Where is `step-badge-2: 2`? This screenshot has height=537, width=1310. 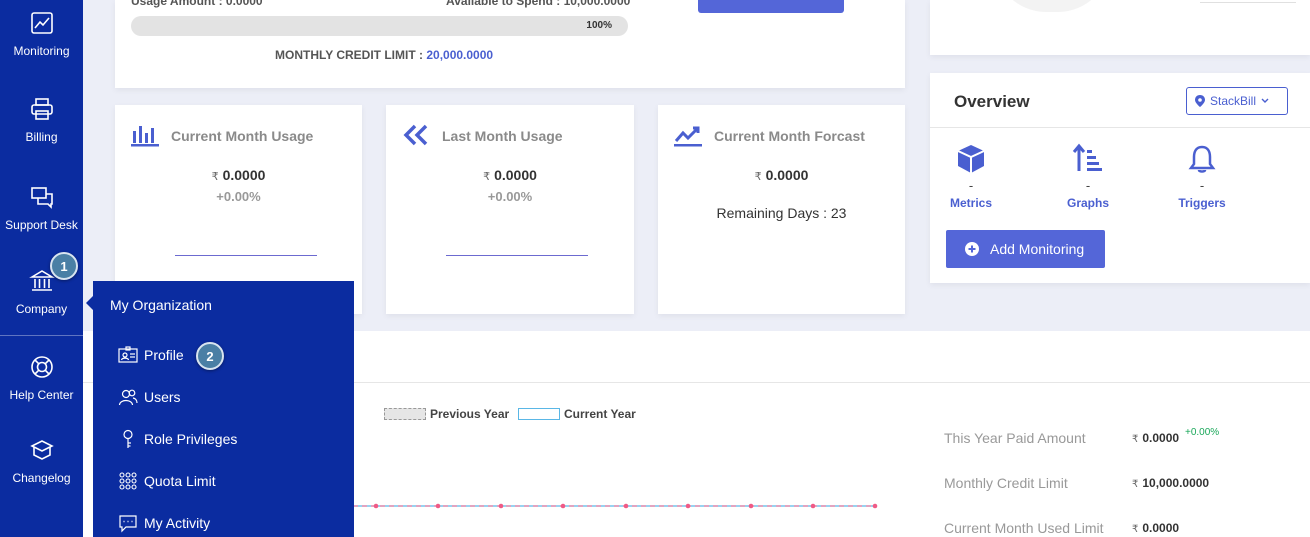
step-badge-2: 2 is located at coordinates (210, 356).